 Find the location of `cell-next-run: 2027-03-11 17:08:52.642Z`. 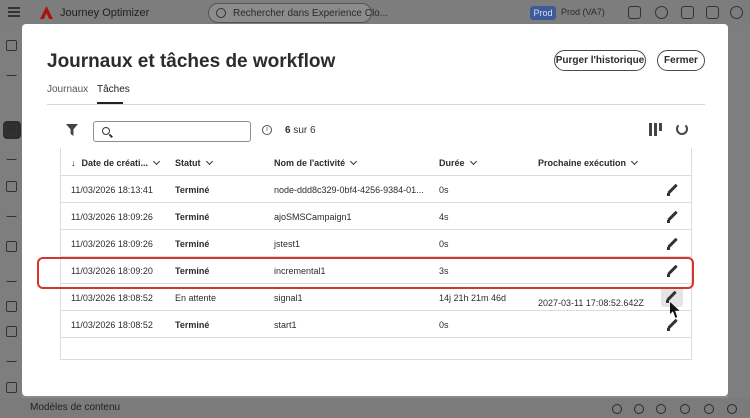

cell-next-run: 2027-03-11 17:08:52.642Z is located at coordinates (591, 303).